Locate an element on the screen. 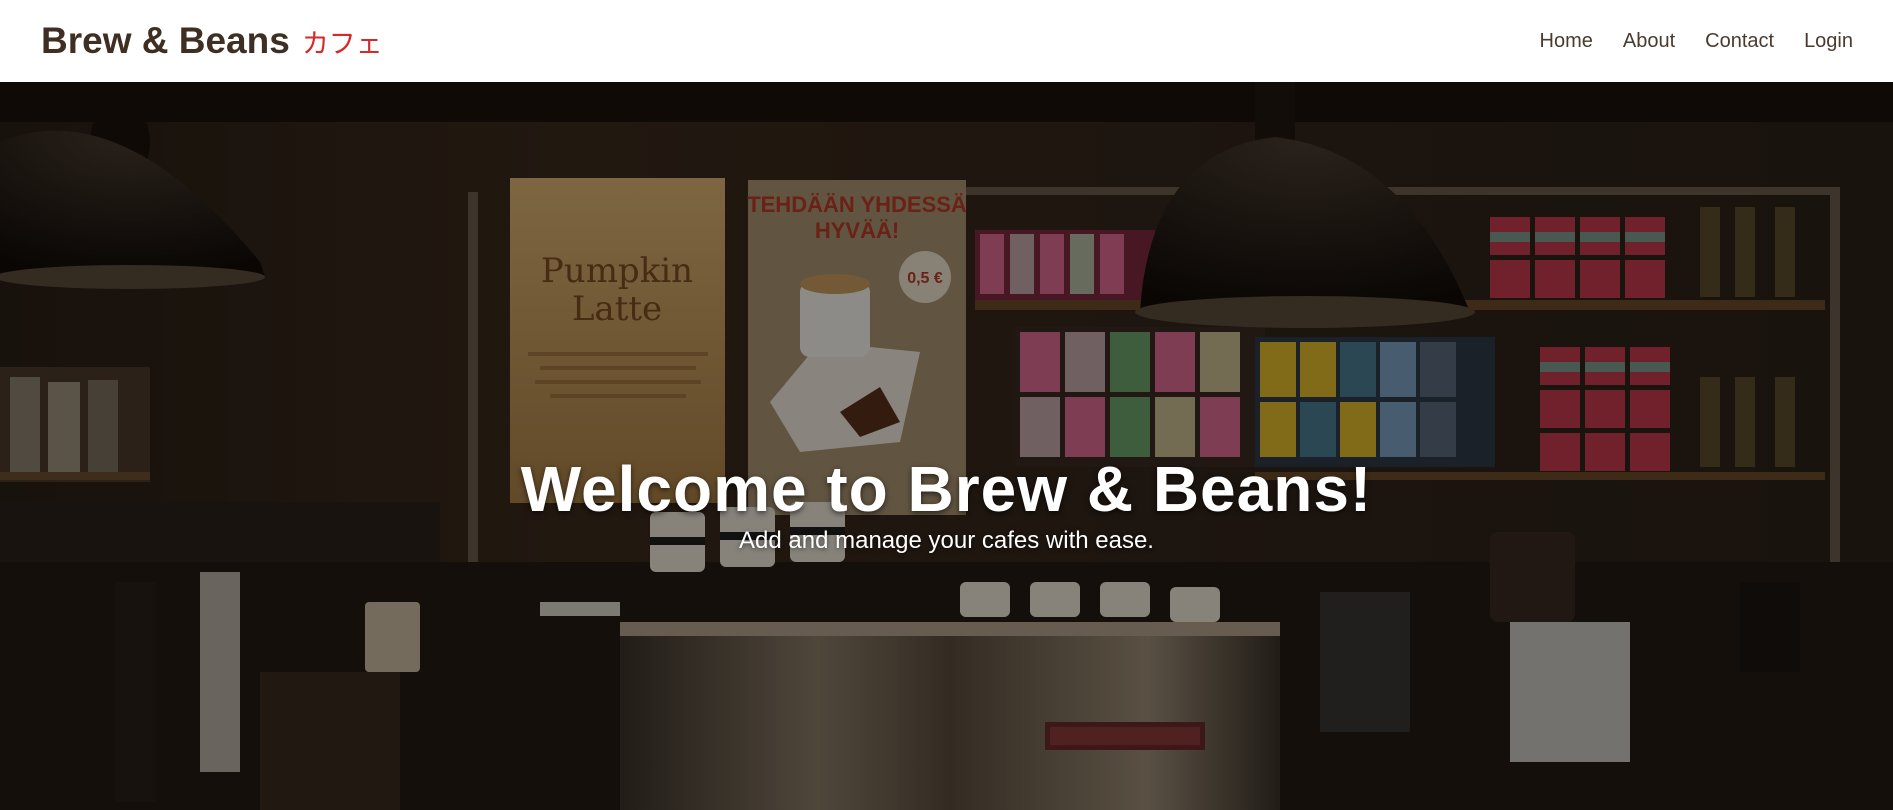 The width and height of the screenshot is (1893, 810). nav-link-contact: Contact is located at coordinates (1739, 41).